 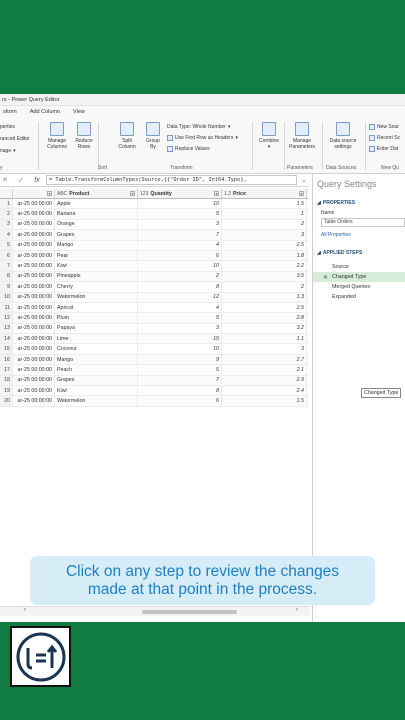 What do you see at coordinates (96, 276) in the screenshot?
I see `cell-product: Pineapple` at bounding box center [96, 276].